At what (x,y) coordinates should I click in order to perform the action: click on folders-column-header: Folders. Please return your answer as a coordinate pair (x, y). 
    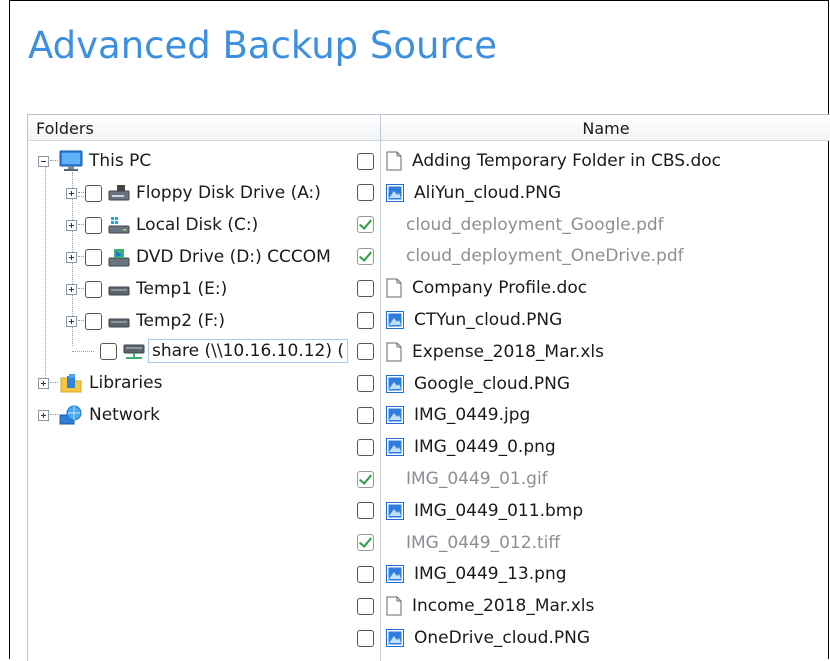
    Looking at the image, I should click on (204, 128).